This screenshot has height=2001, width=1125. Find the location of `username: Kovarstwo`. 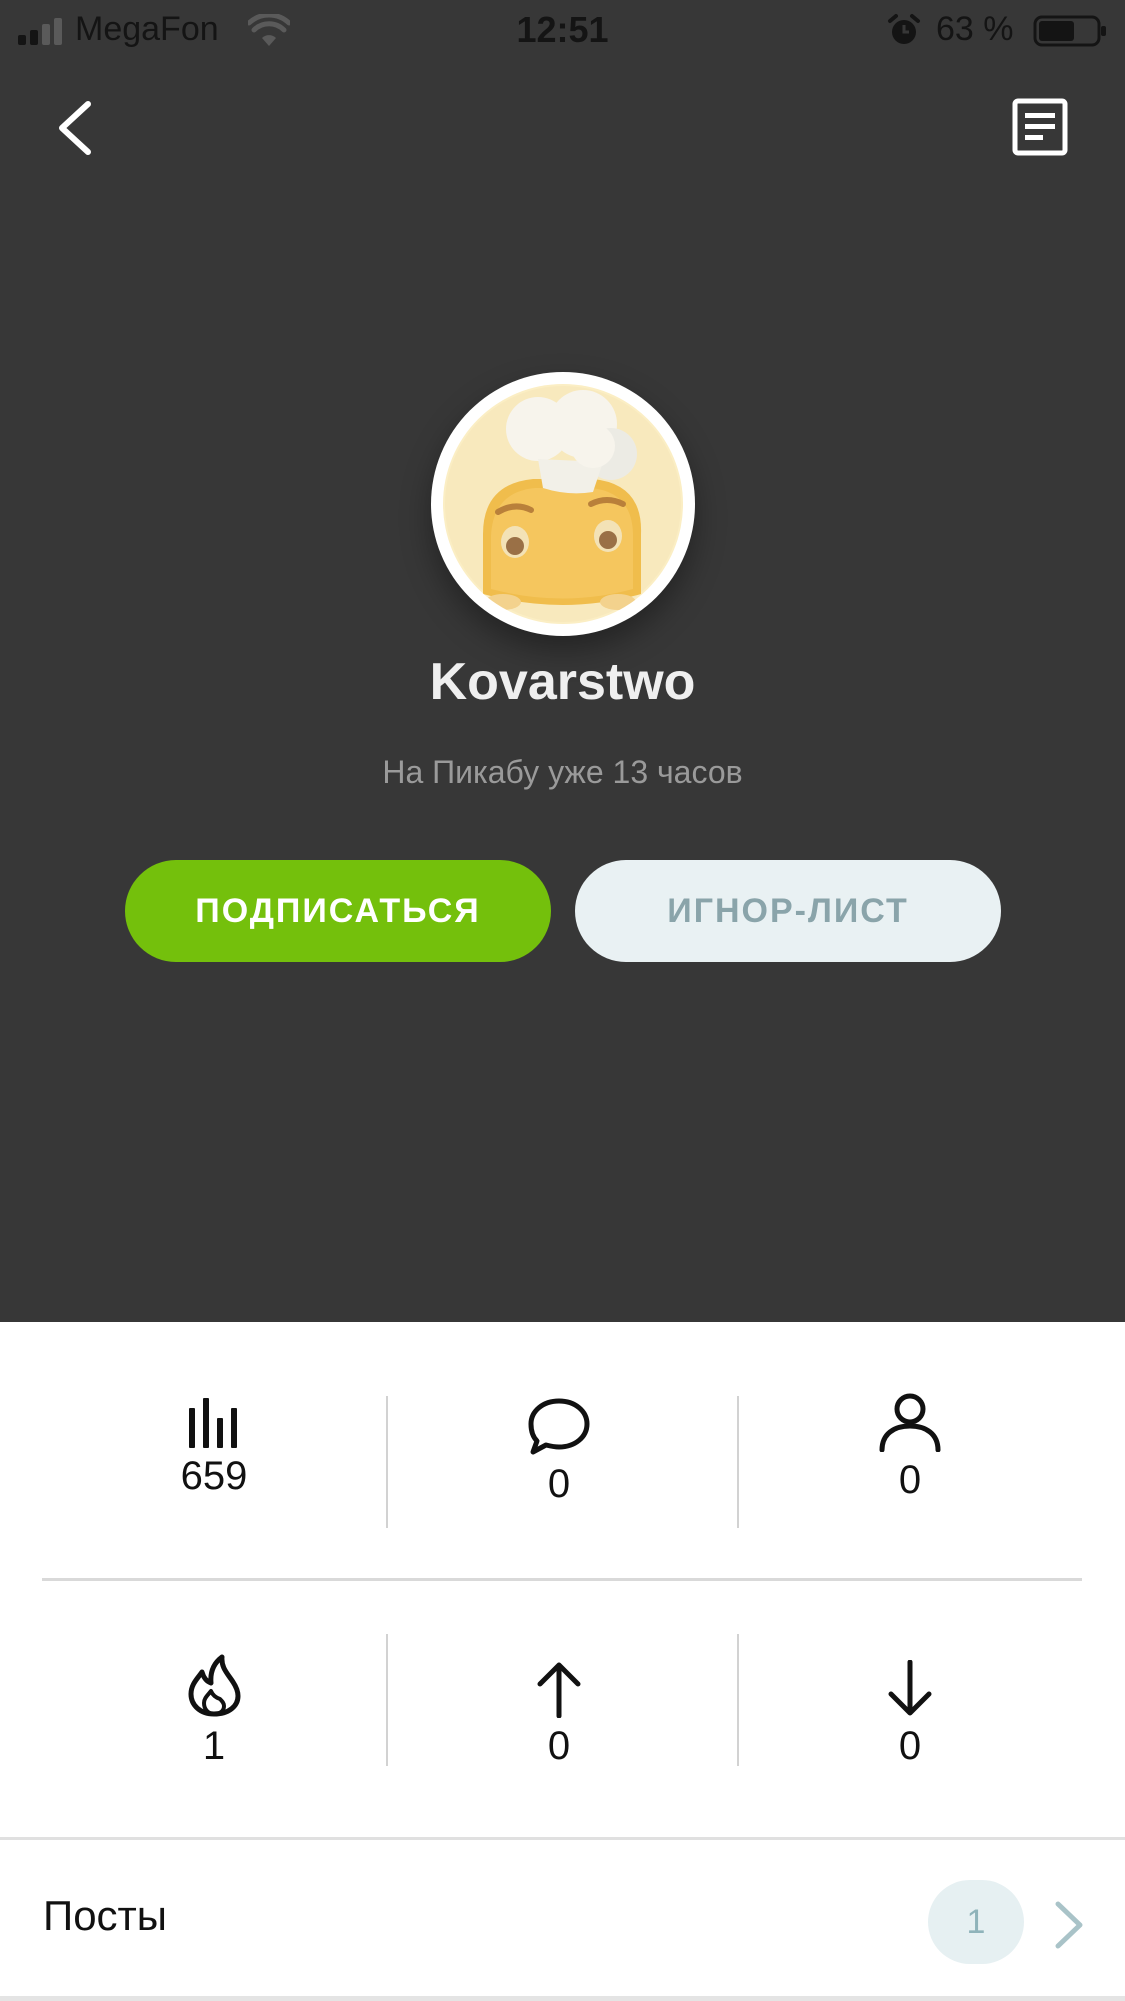

username: Kovarstwo is located at coordinates (562, 682).